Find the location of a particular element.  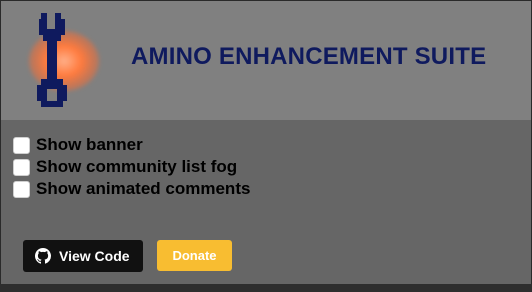

view-code-button: View Code is located at coordinates (83, 256).